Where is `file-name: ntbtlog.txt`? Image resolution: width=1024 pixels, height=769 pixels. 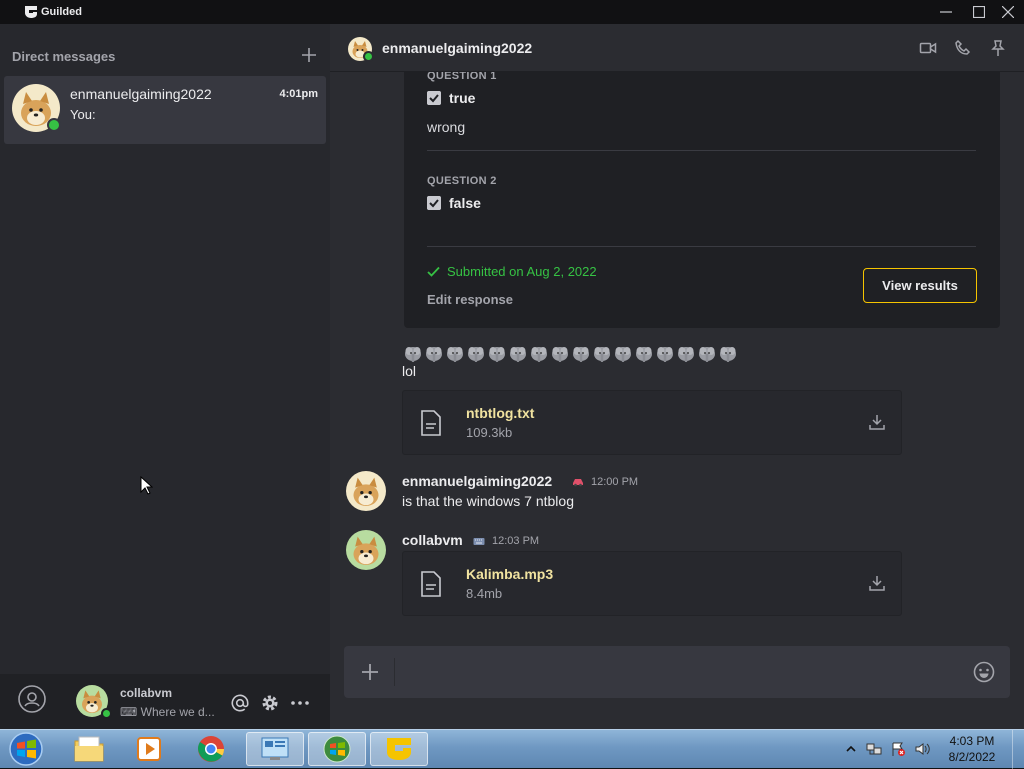
file-name: ntbtlog.txt is located at coordinates (500, 413).